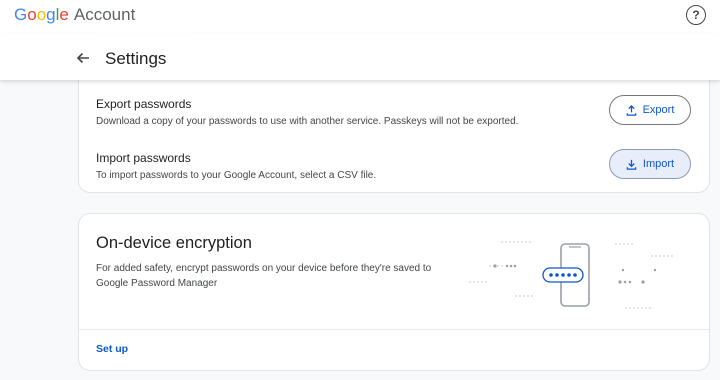 This screenshot has width=720, height=380. I want to click on set-up-link: Set up, so click(112, 349).